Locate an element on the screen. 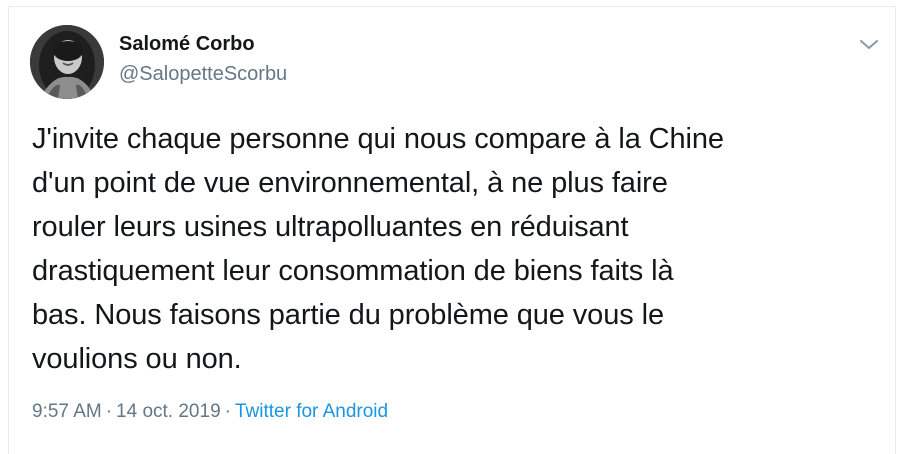 The width and height of the screenshot is (904, 454). avatar is located at coordinates (67, 62).